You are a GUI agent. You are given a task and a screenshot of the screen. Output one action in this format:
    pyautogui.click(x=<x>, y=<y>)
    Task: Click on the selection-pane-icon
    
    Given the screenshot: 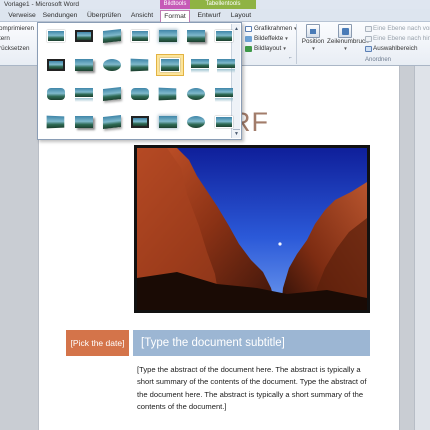 What is the action you would take?
    pyautogui.click(x=368, y=49)
    